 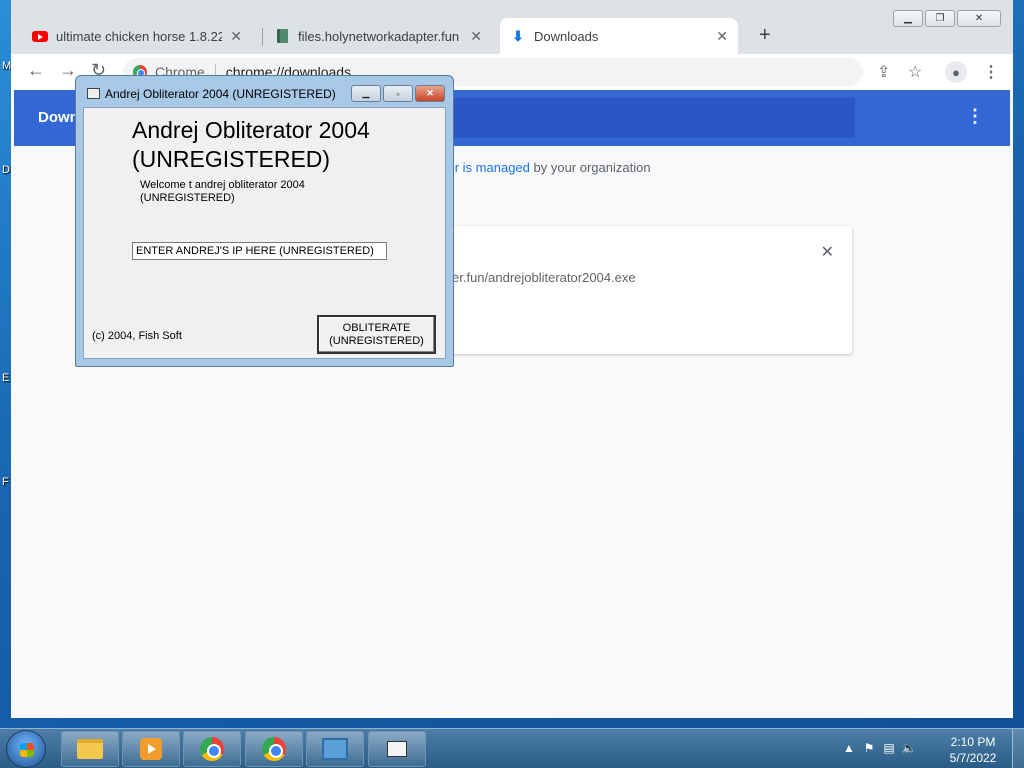 What do you see at coordinates (975, 116) in the screenshot?
I see `more-actions-icon: ⋮` at bounding box center [975, 116].